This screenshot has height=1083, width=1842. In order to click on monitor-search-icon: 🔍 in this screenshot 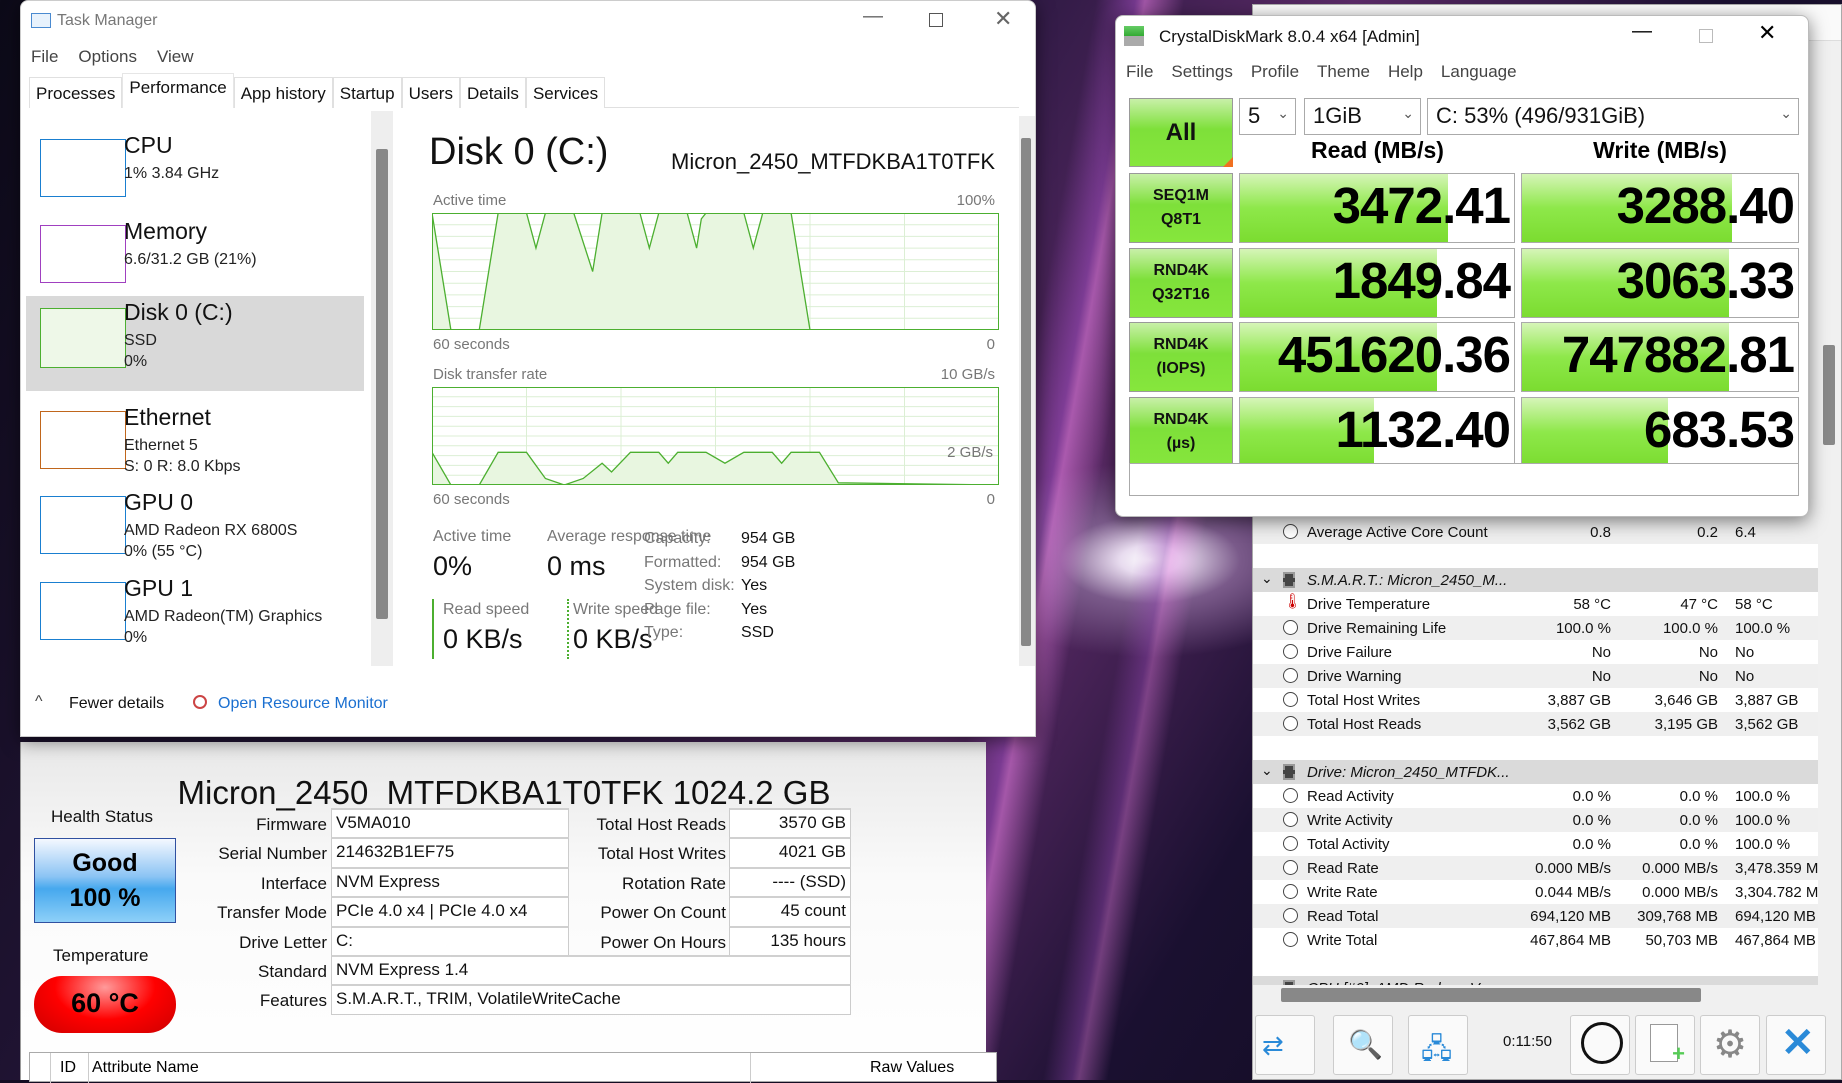, I will do `click(1365, 1044)`.